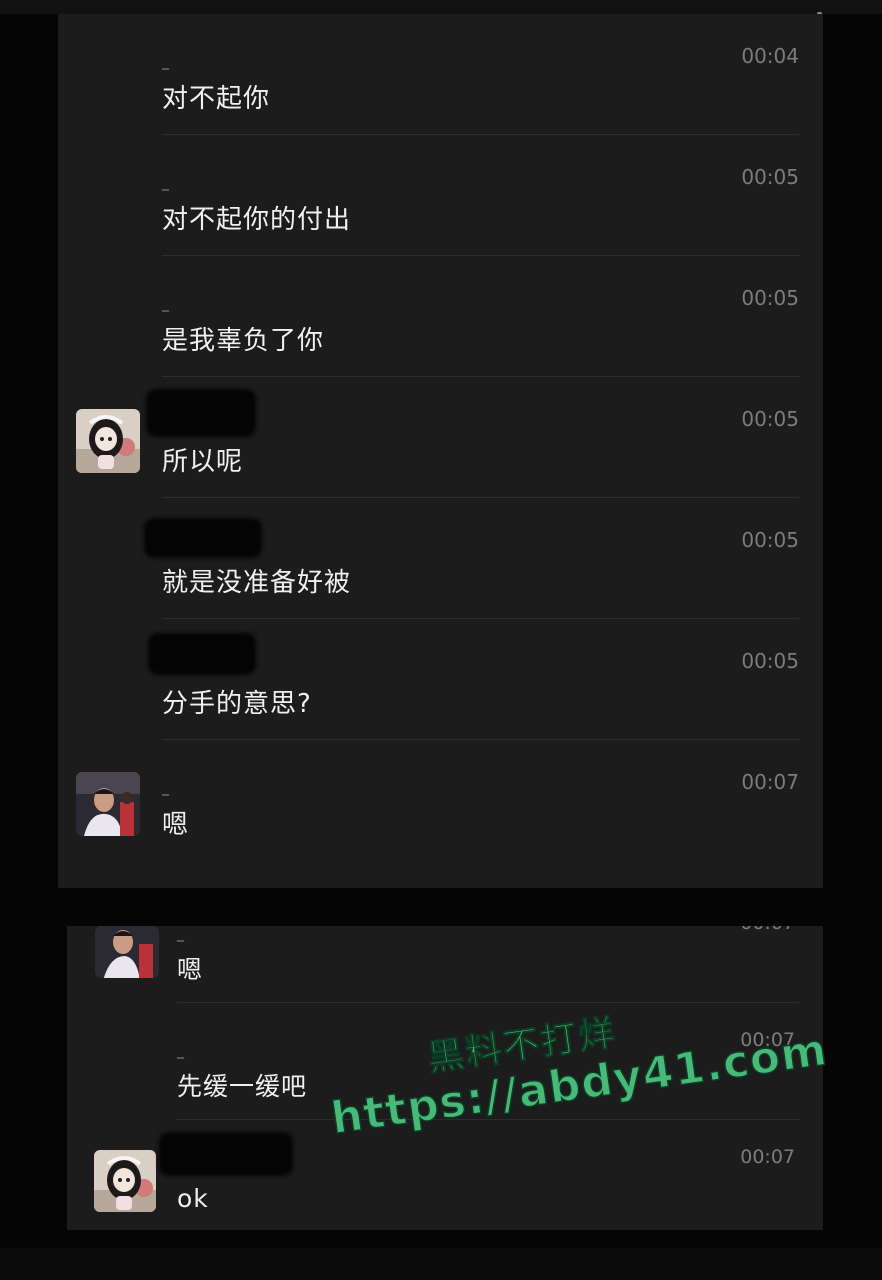 This screenshot has height=1280, width=882. What do you see at coordinates (440, 195) in the screenshot?
I see `chat-row: _ 对不起你的付出 00:05` at bounding box center [440, 195].